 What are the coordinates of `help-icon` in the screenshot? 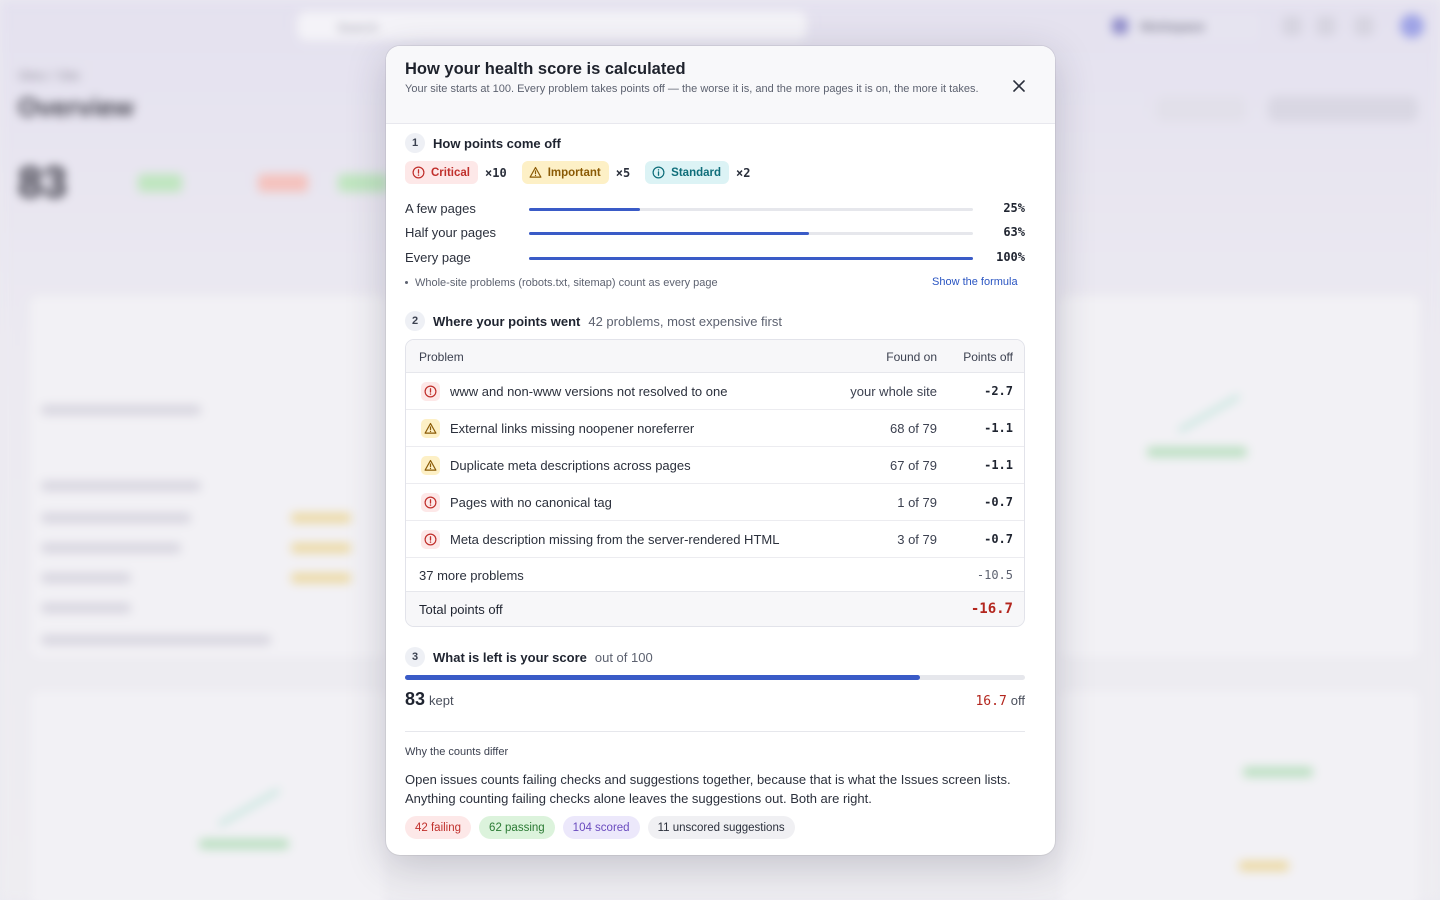 It's located at (1364, 26).